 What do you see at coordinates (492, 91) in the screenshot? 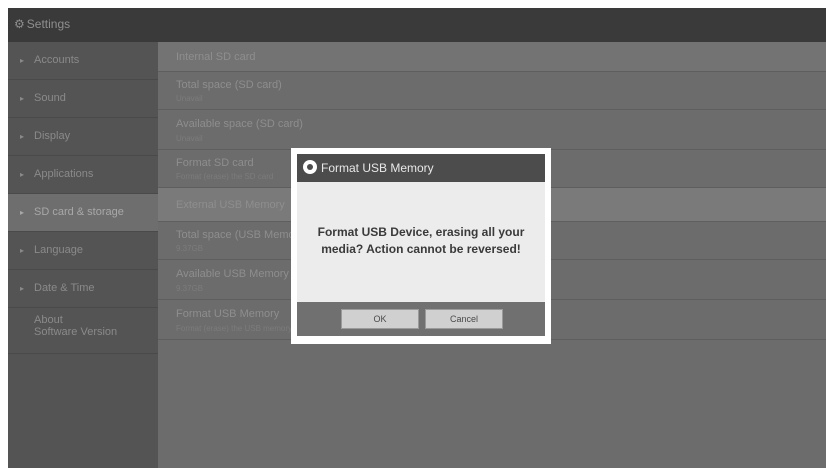
I see `list-item: Total space (SD card) Unavail` at bounding box center [492, 91].